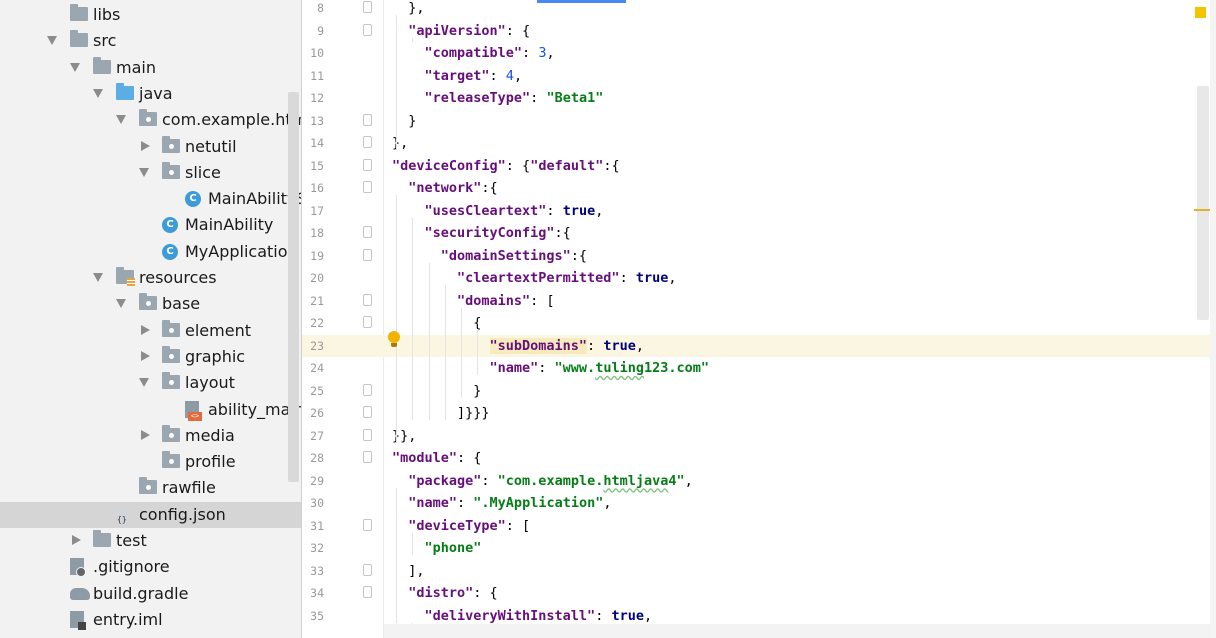  I want to click on code-token: :{, so click(489, 188).